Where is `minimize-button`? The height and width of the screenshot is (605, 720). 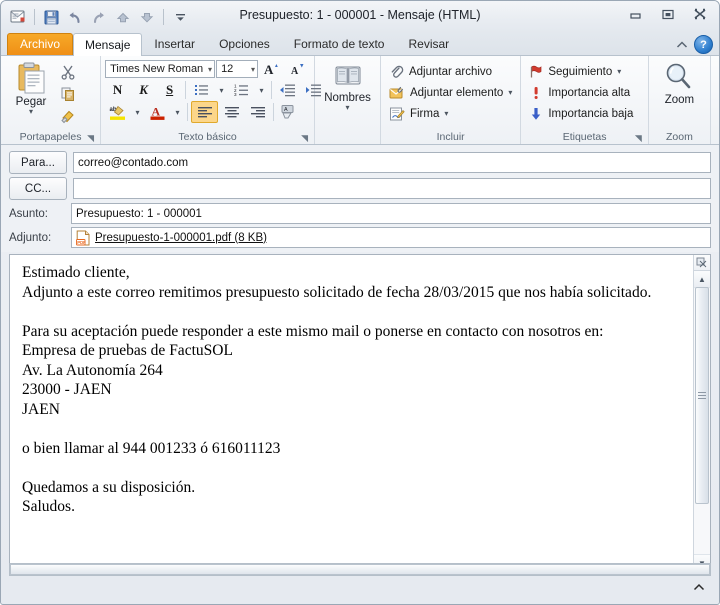 minimize-button is located at coordinates (636, 14).